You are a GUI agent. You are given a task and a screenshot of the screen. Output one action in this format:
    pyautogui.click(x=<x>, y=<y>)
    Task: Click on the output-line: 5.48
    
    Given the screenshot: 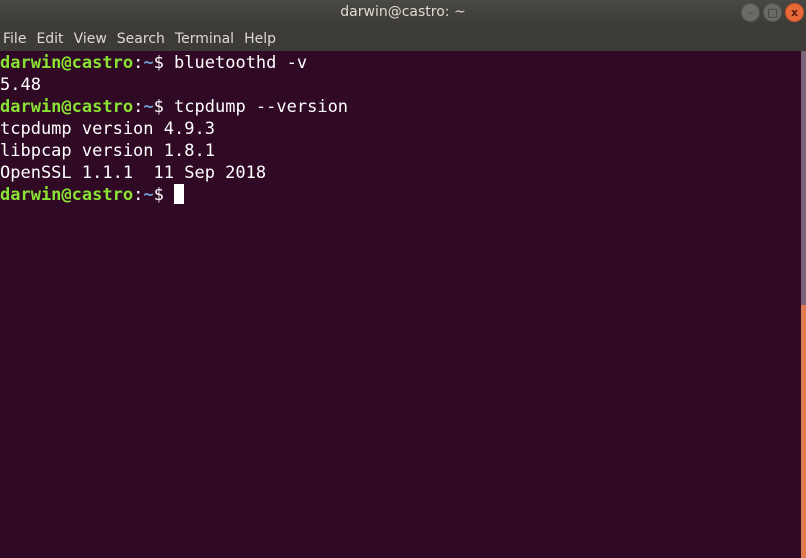 What is the action you would take?
    pyautogui.click(x=20, y=85)
    